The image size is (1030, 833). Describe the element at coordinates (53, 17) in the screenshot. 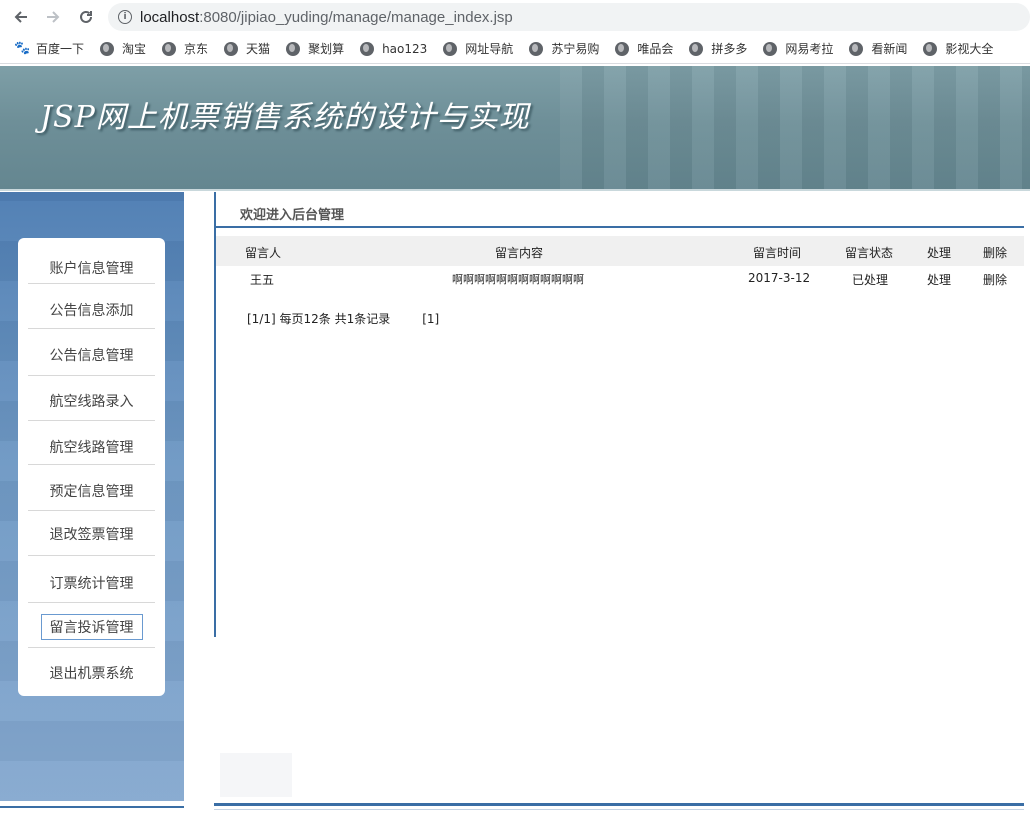

I see `forward-arrow-icon` at that location.